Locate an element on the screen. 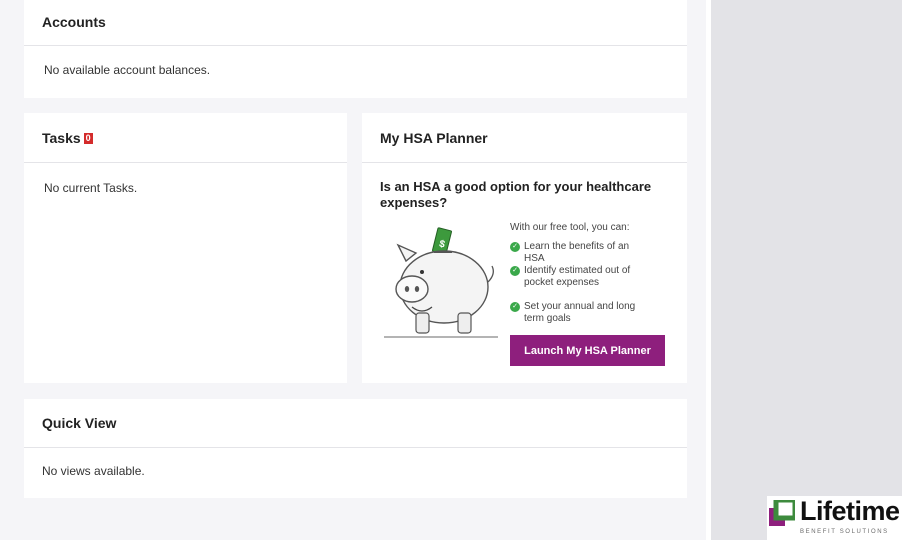 The height and width of the screenshot is (540, 902). tasks-count-badge: 0 is located at coordinates (88, 138).